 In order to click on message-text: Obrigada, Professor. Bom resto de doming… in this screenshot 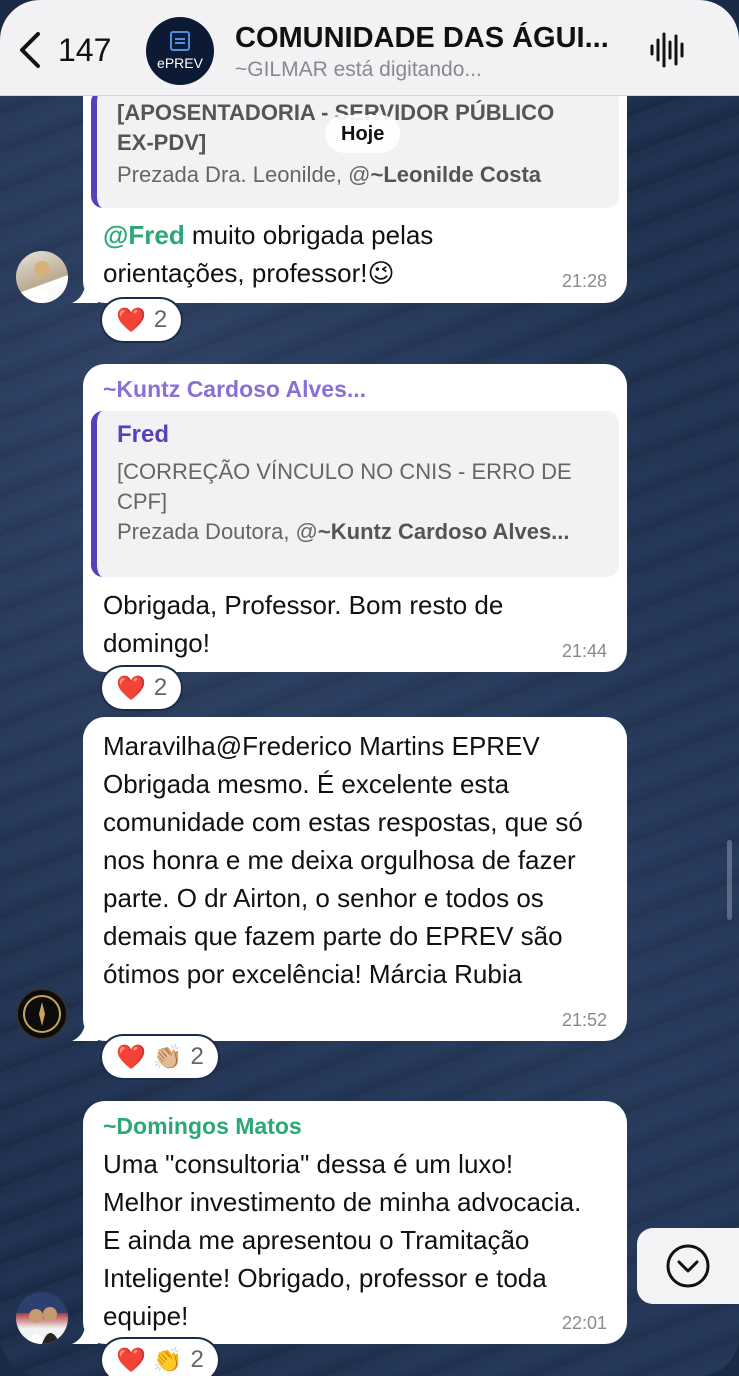, I will do `click(303, 624)`.